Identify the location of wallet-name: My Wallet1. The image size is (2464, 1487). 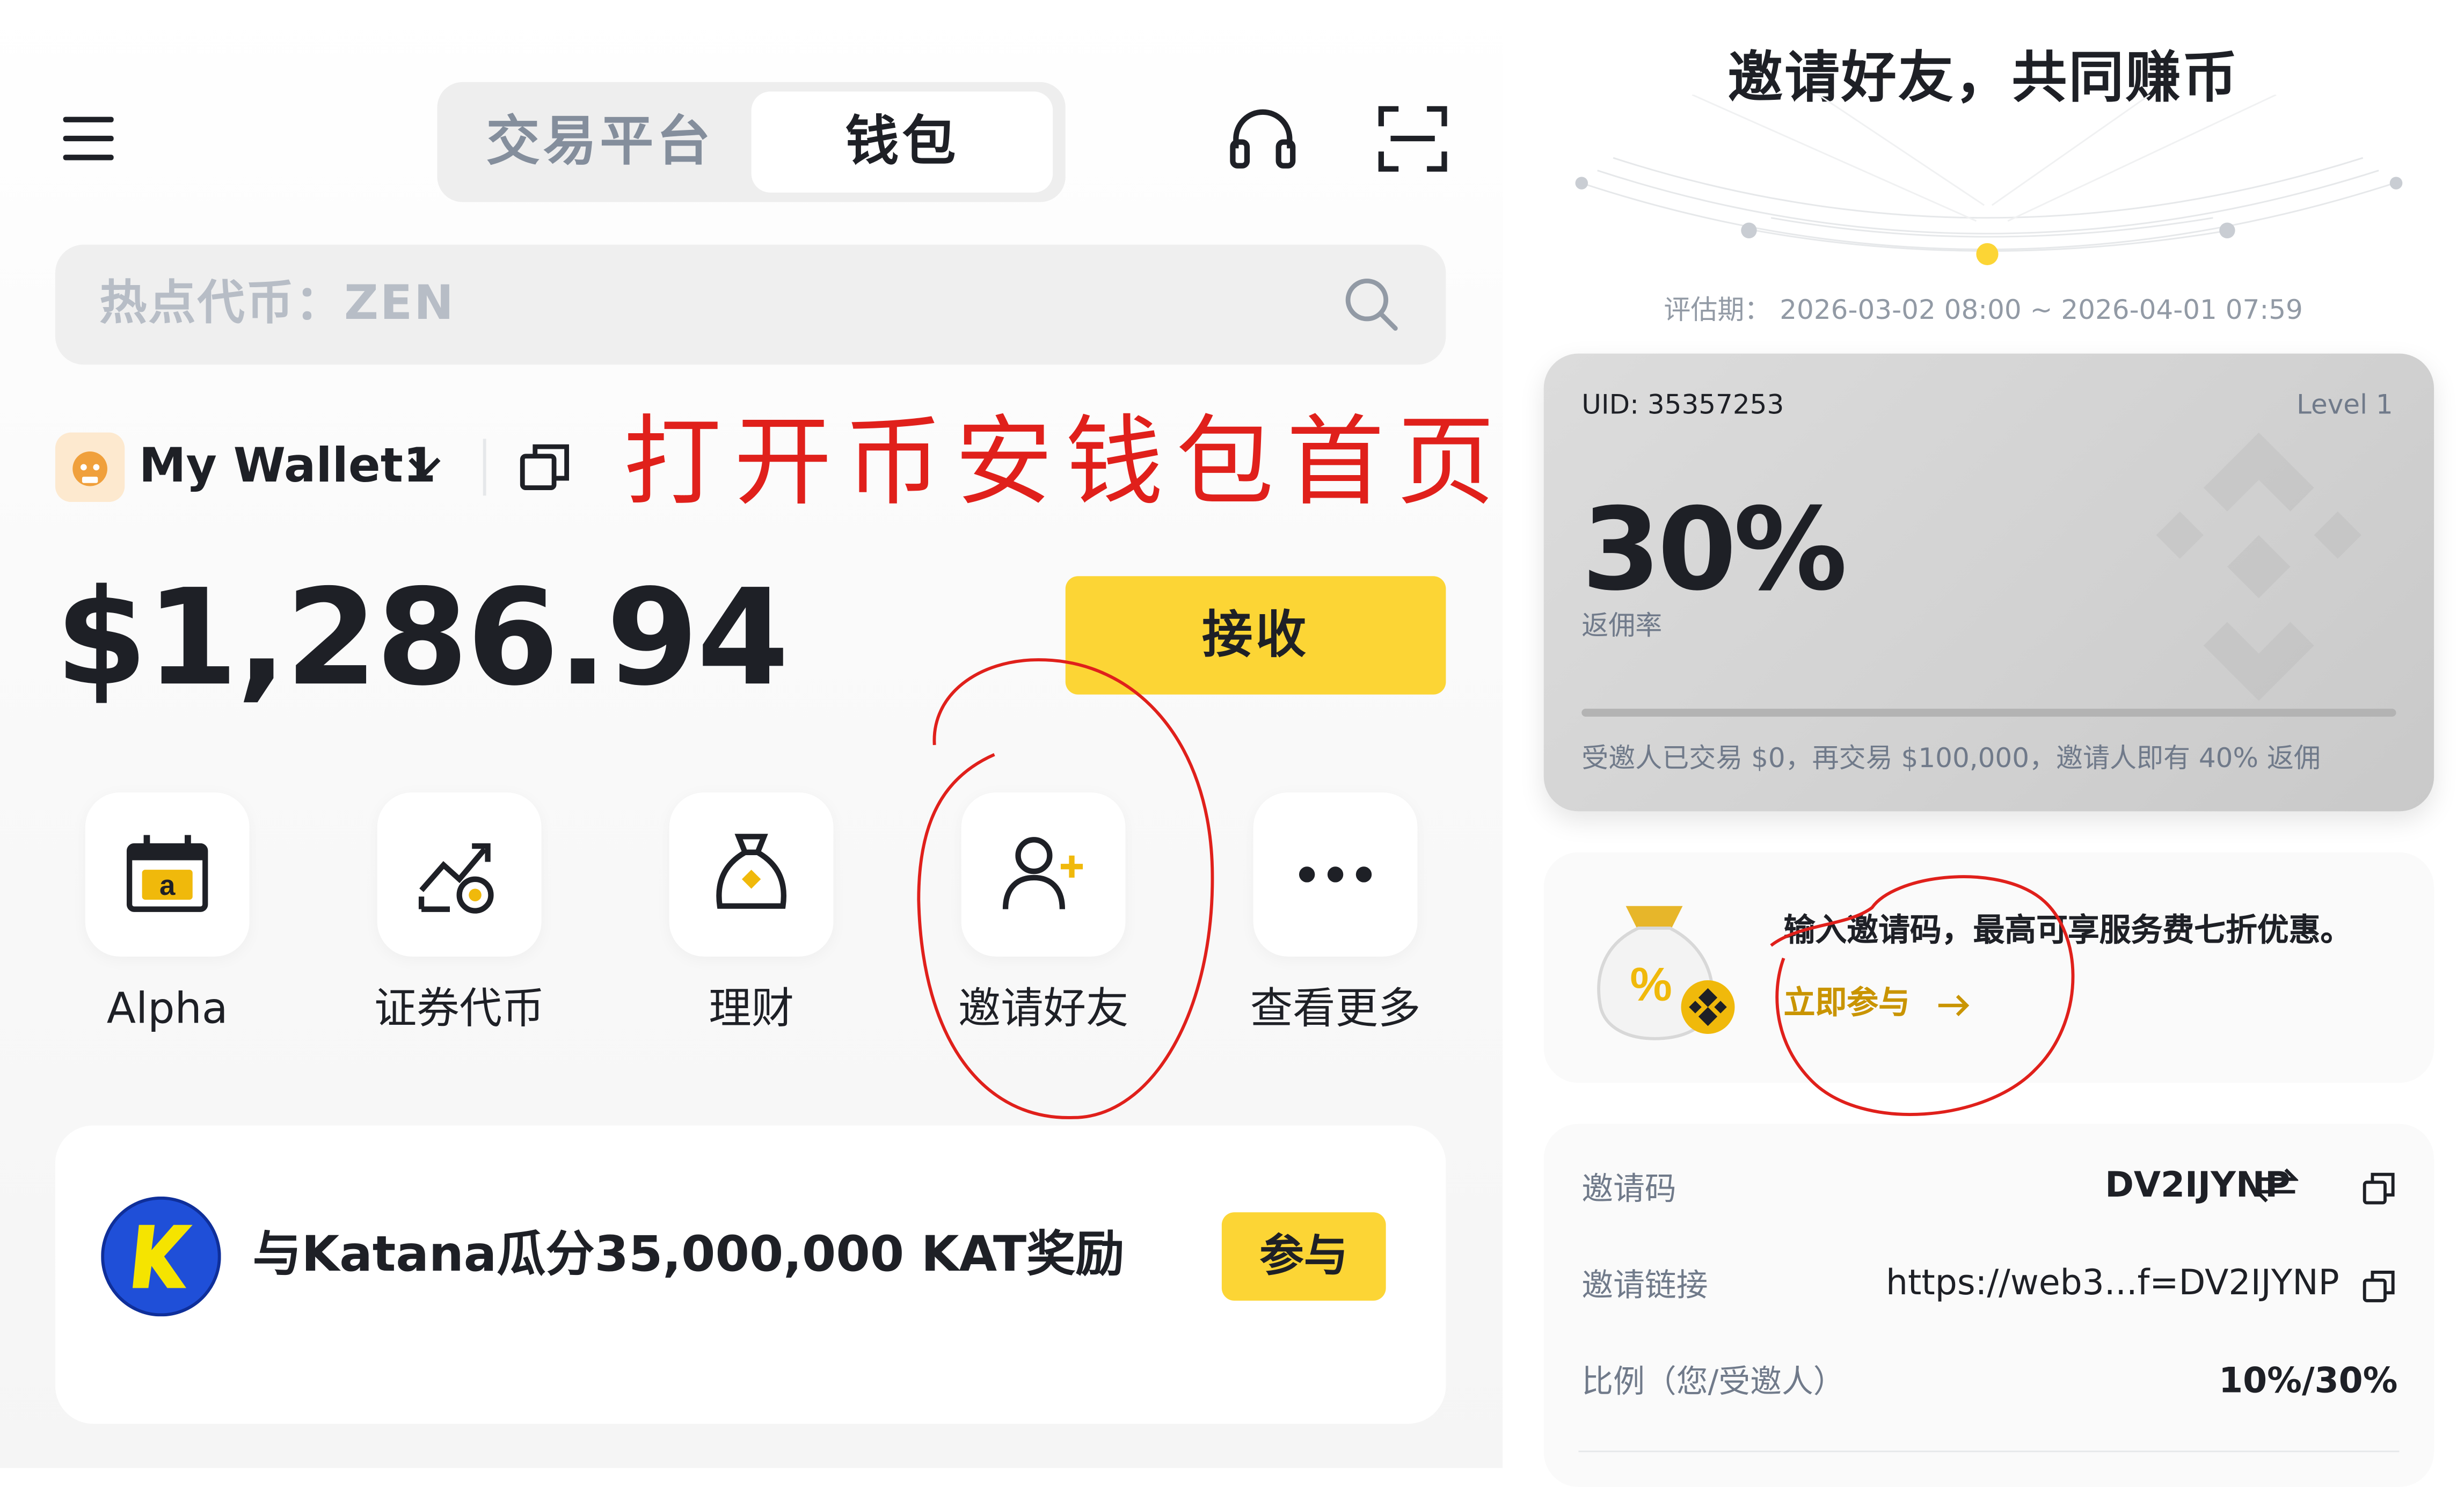
(288, 467).